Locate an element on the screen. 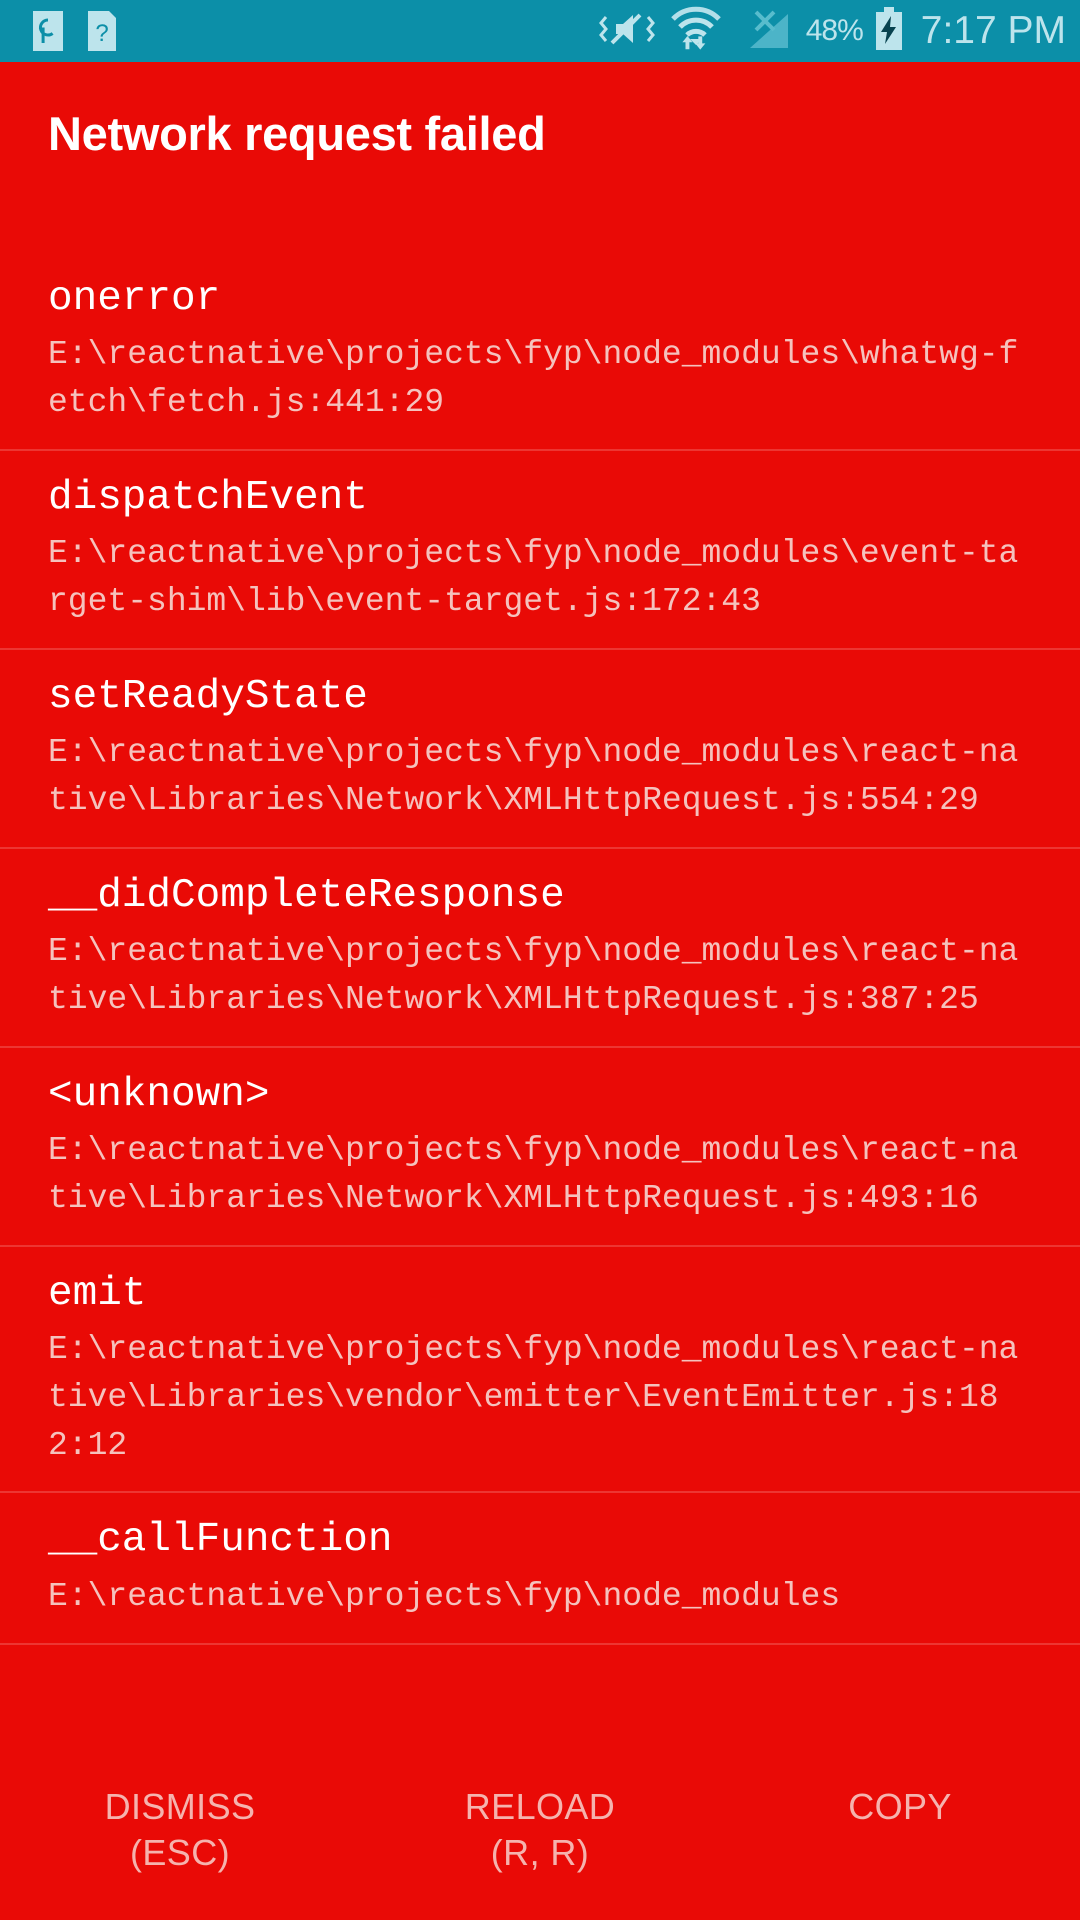  status-bar-notifications: ? is located at coordinates (75, 31).